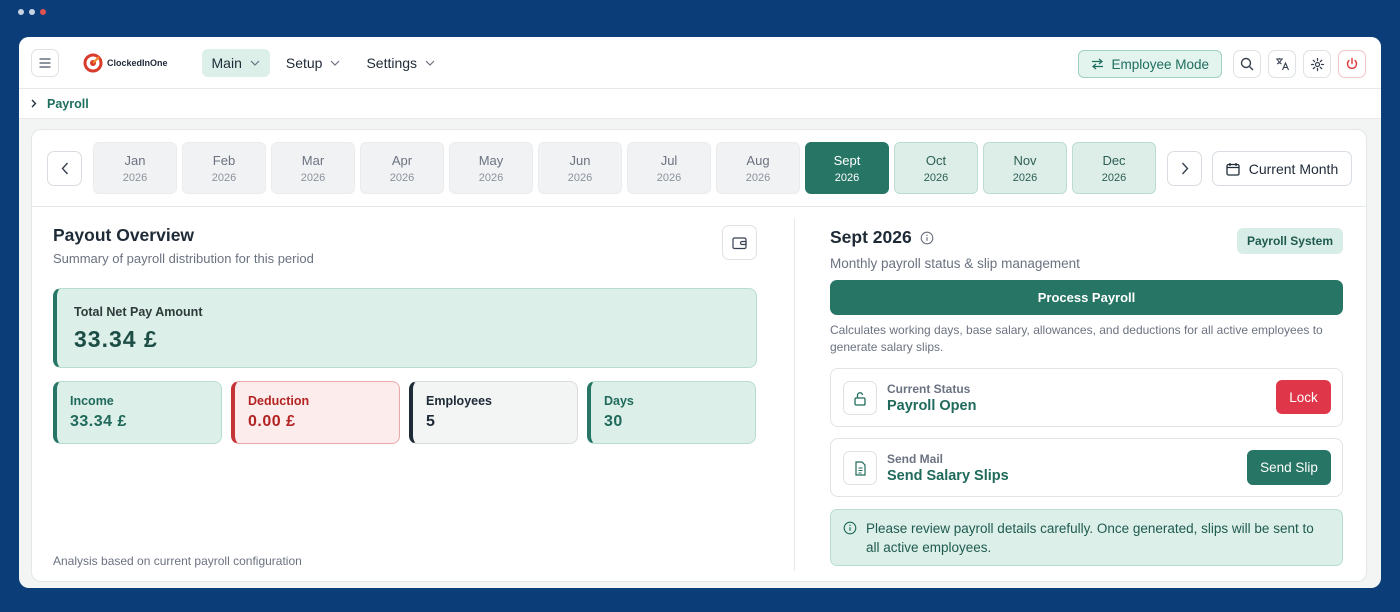  I want to click on month-jun: Jun 2026, so click(580, 168).